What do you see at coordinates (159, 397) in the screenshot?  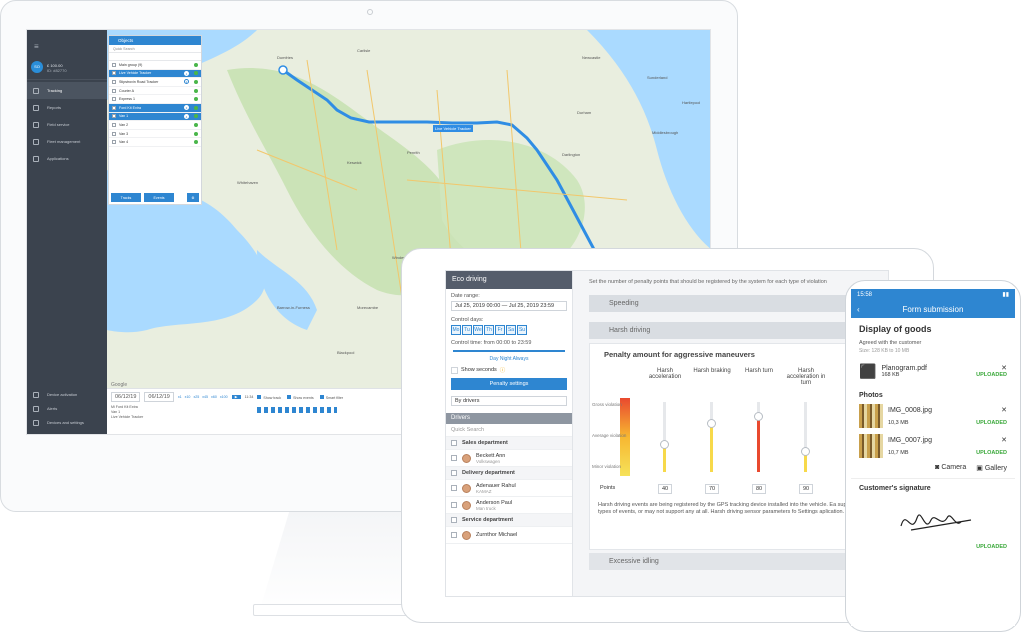 I see `date-to: 06/12/19` at bounding box center [159, 397].